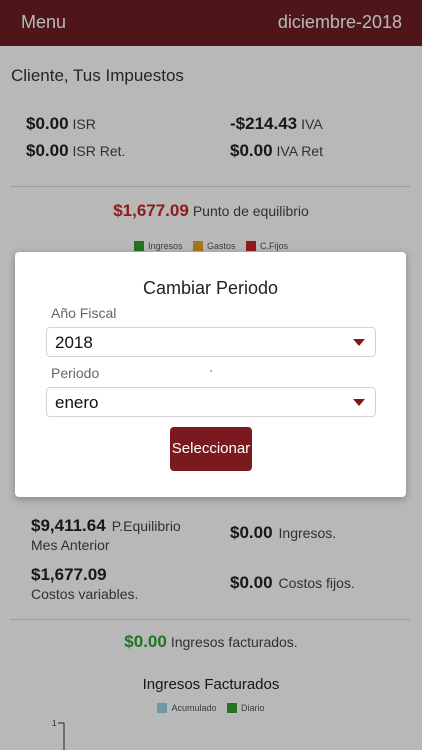 Image resolution: width=422 pixels, height=750 pixels. Describe the element at coordinates (77, 402) in the screenshot. I see `period-value: enero` at that location.